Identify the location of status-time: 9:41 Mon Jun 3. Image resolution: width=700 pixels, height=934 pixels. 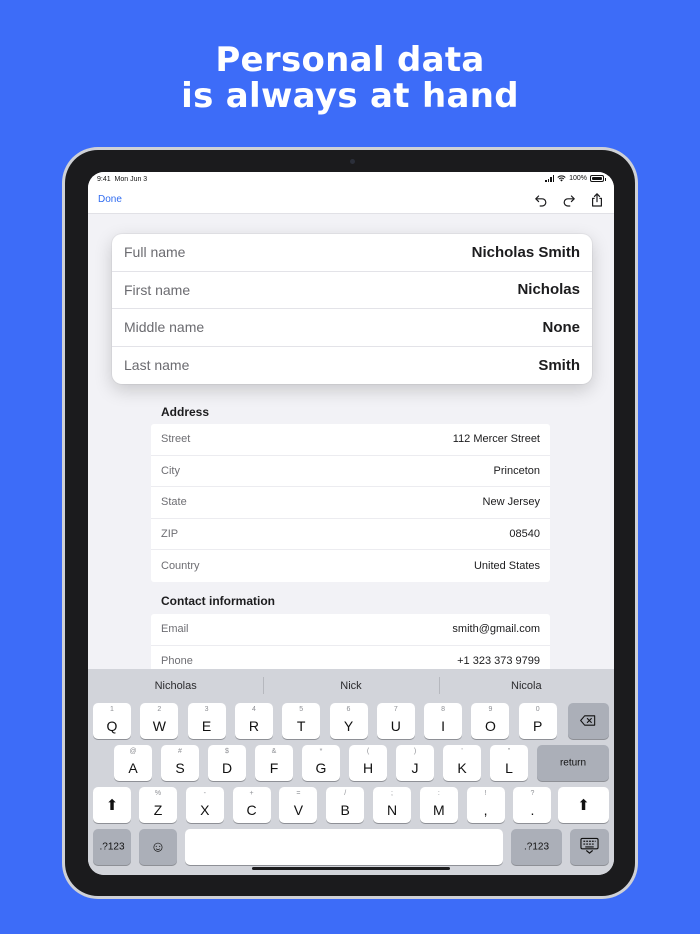
(122, 179).